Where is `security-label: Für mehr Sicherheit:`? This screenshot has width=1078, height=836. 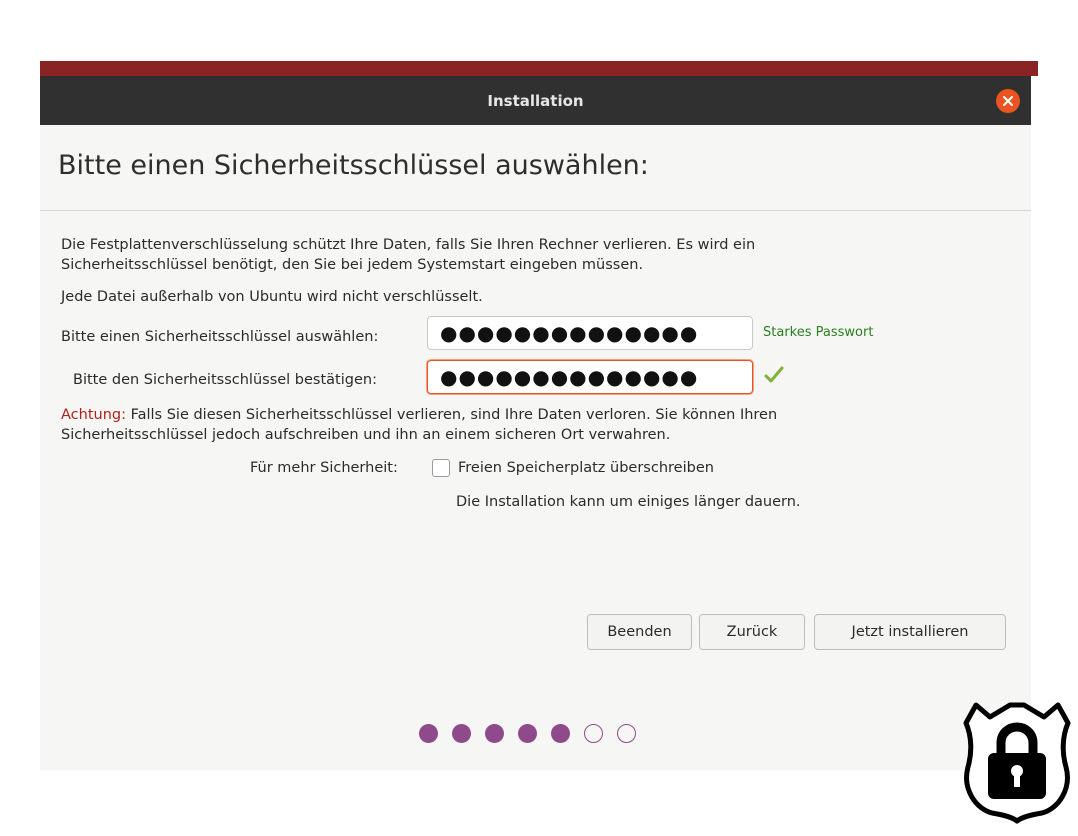
security-label: Für mehr Sicherheit: is located at coordinates (324, 468).